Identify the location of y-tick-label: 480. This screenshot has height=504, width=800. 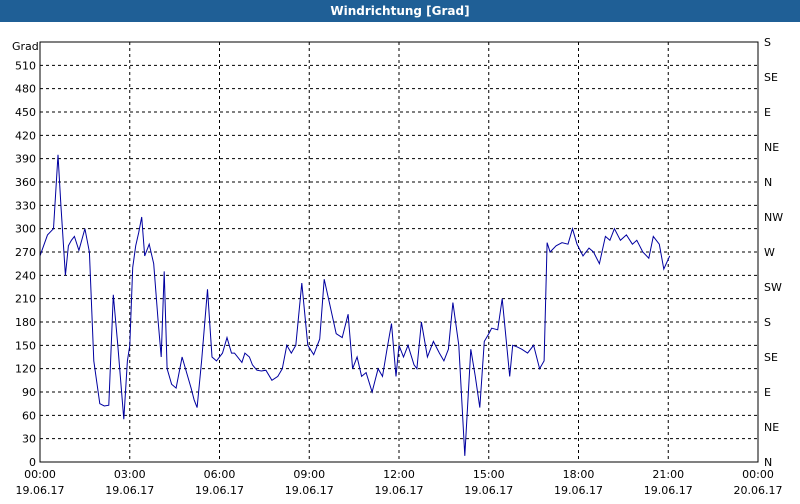
(25, 89).